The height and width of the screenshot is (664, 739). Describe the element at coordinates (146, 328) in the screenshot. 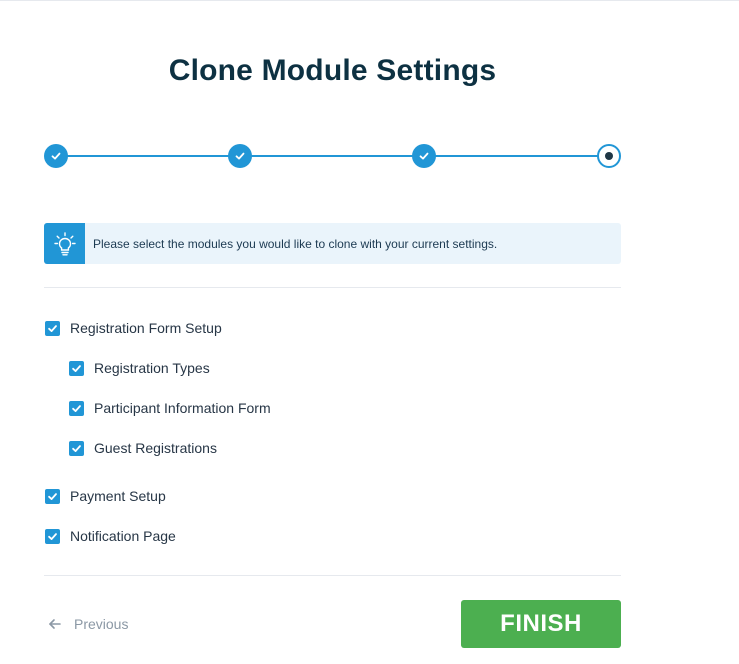

I see `module-label: Registration Form Setup` at that location.